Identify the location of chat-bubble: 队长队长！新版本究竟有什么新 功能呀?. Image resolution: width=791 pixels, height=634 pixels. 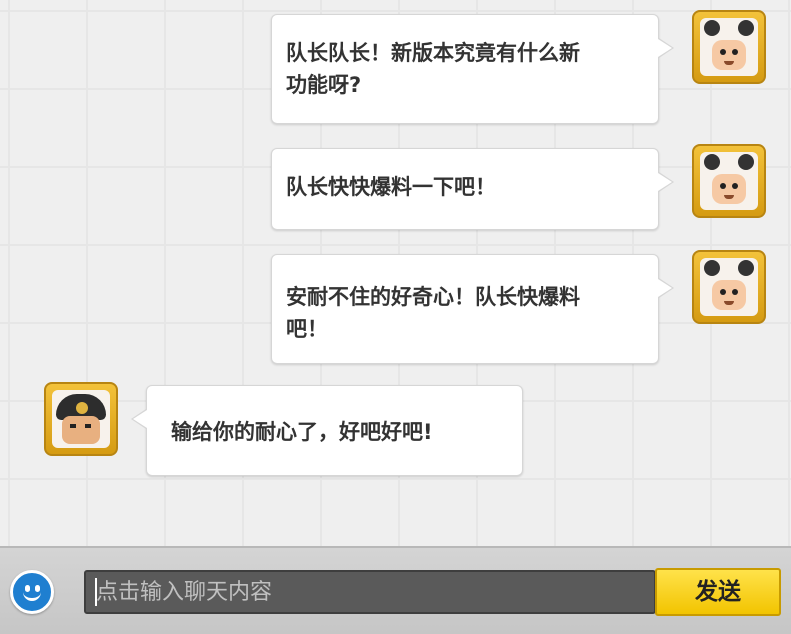
(472, 69).